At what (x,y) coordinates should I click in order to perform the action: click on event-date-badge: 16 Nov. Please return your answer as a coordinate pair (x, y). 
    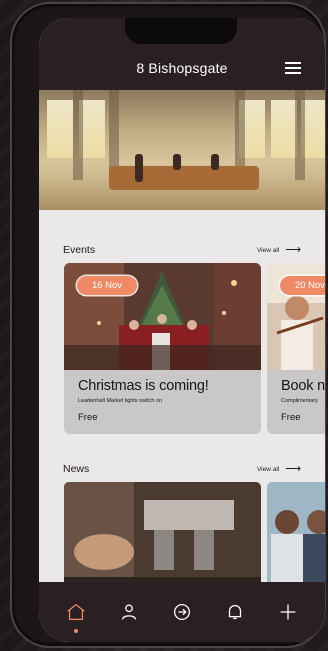
    Looking at the image, I should click on (107, 285).